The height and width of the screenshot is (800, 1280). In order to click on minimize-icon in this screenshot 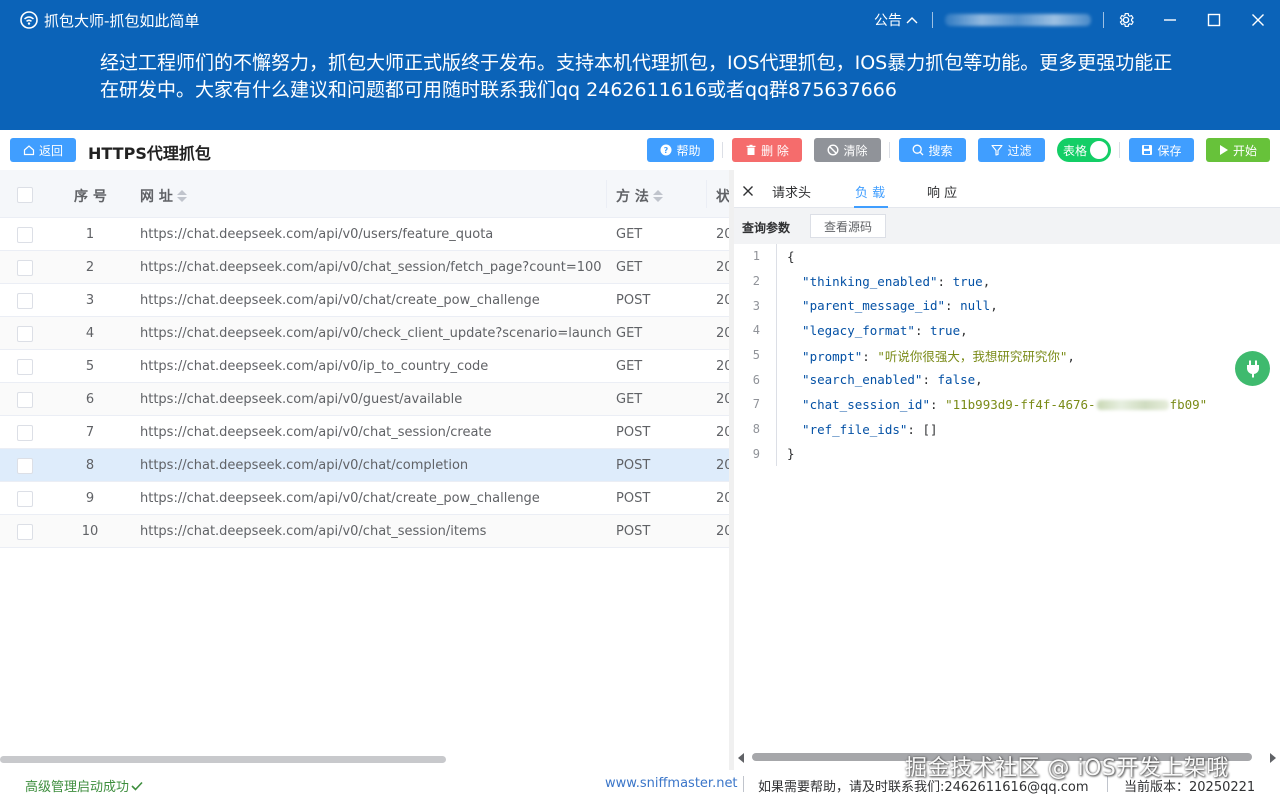, I will do `click(1170, 20)`.